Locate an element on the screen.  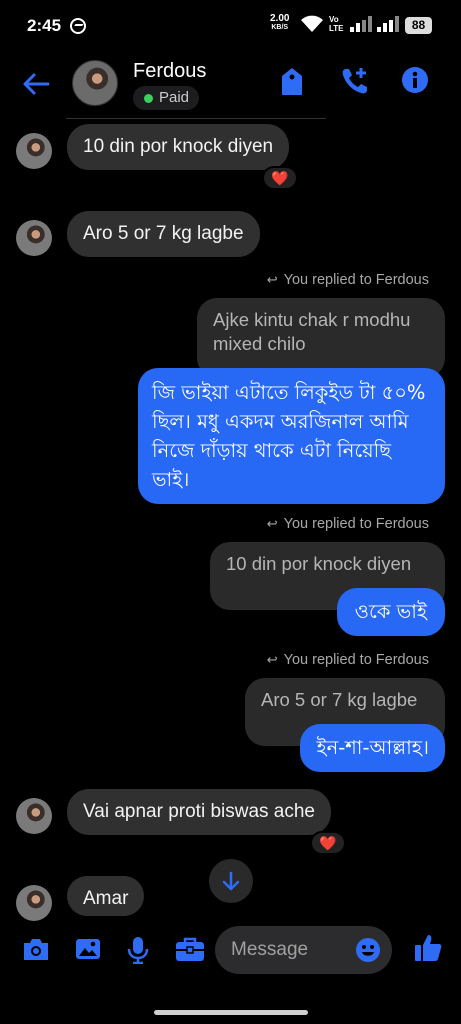
volte-bottom: LTE is located at coordinates (336, 28).